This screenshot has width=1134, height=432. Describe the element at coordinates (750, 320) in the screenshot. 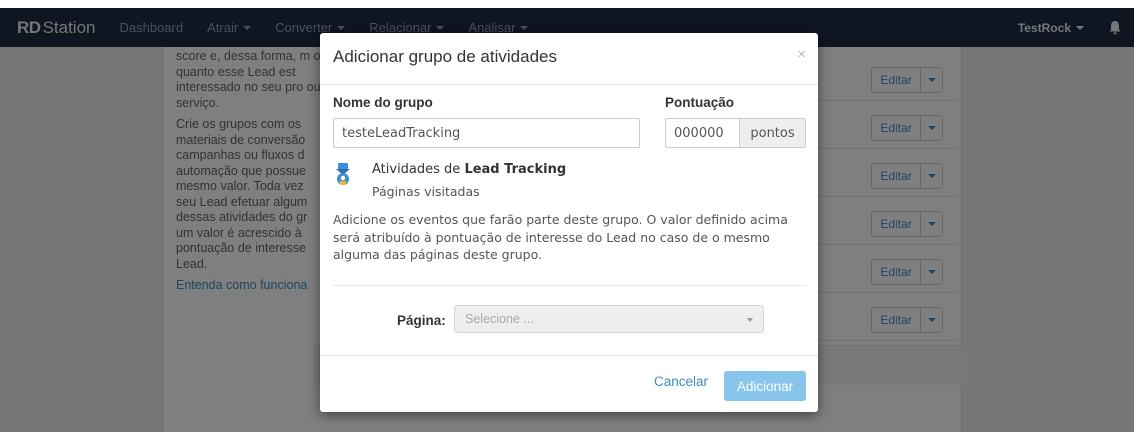

I see `chevron-down-icon` at that location.